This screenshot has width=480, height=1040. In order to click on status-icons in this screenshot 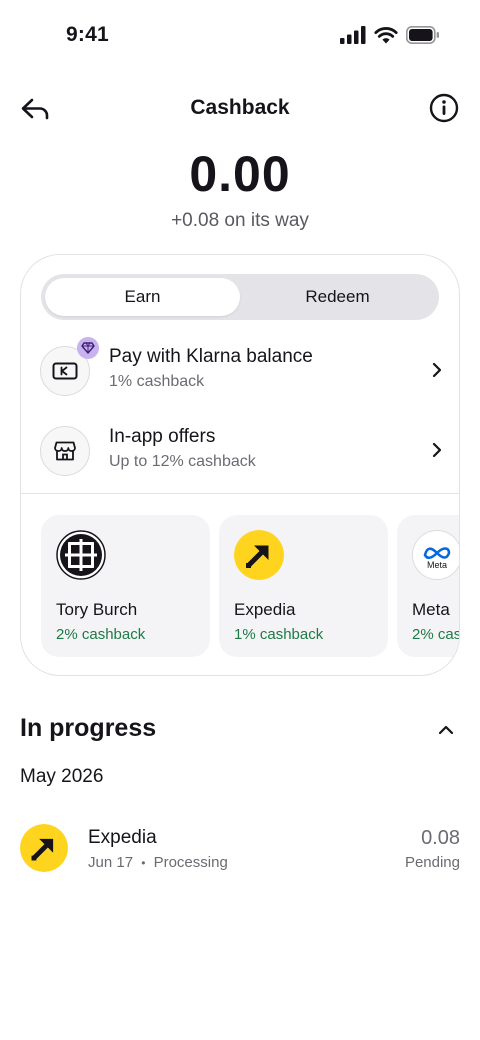, I will do `click(390, 35)`.